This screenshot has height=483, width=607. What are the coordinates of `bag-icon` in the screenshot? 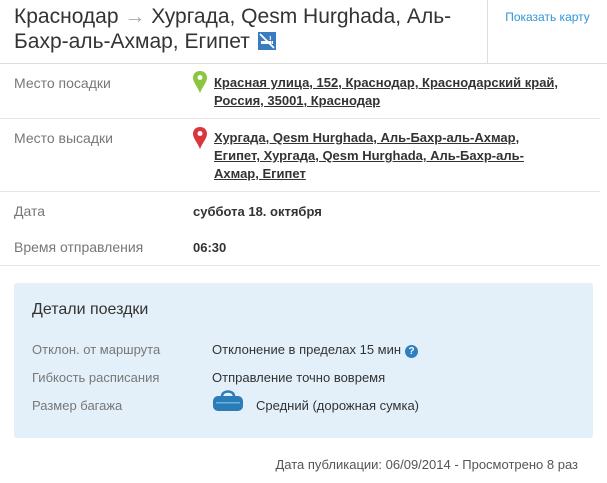 It's located at (228, 400).